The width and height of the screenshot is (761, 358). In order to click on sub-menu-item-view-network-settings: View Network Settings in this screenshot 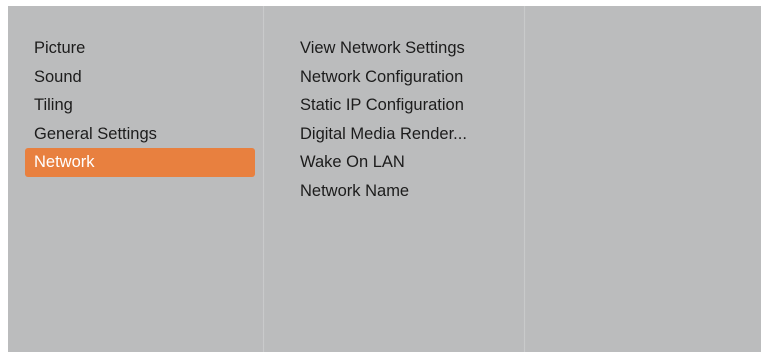, I will do `click(394, 48)`.